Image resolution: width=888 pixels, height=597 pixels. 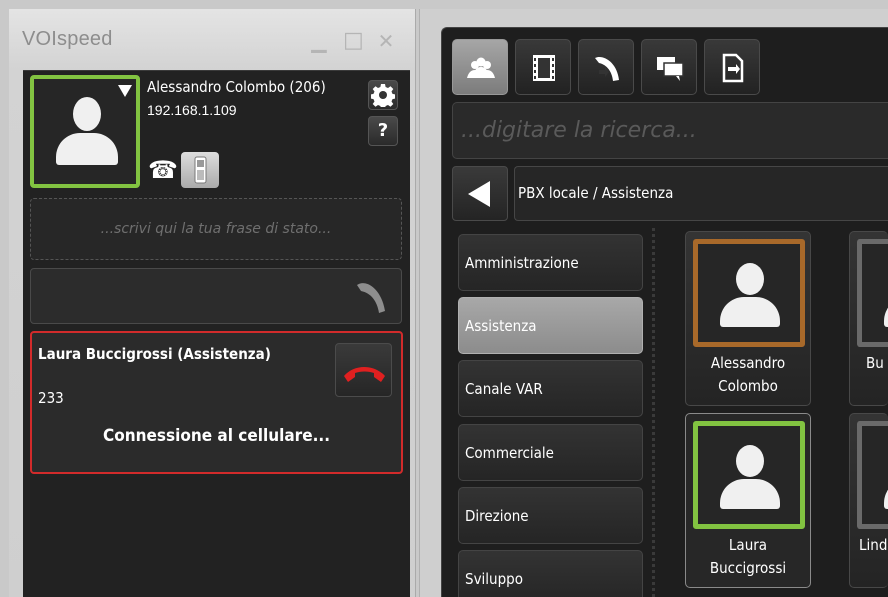 I want to click on maximize-icon: □, so click(x=353, y=41).